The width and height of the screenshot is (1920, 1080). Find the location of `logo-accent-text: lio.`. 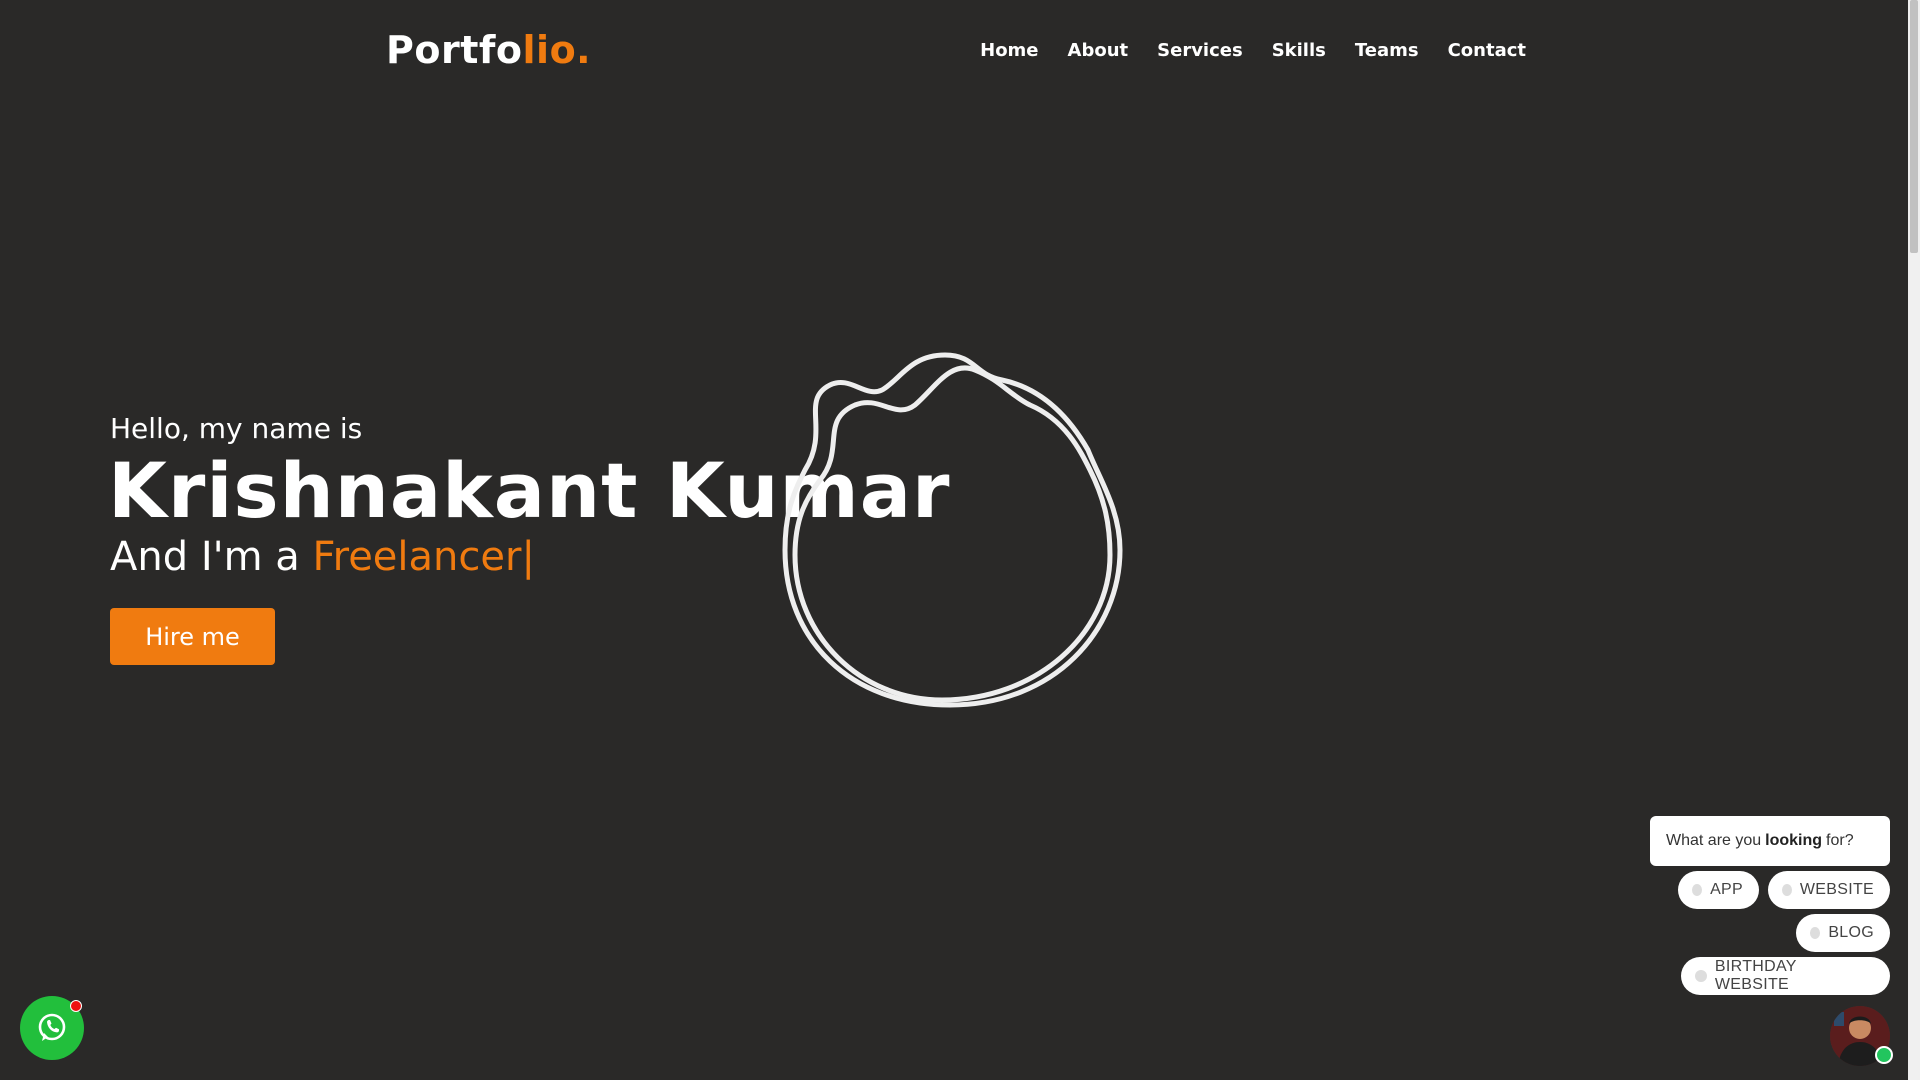

logo-accent-text: lio. is located at coordinates (557, 50).